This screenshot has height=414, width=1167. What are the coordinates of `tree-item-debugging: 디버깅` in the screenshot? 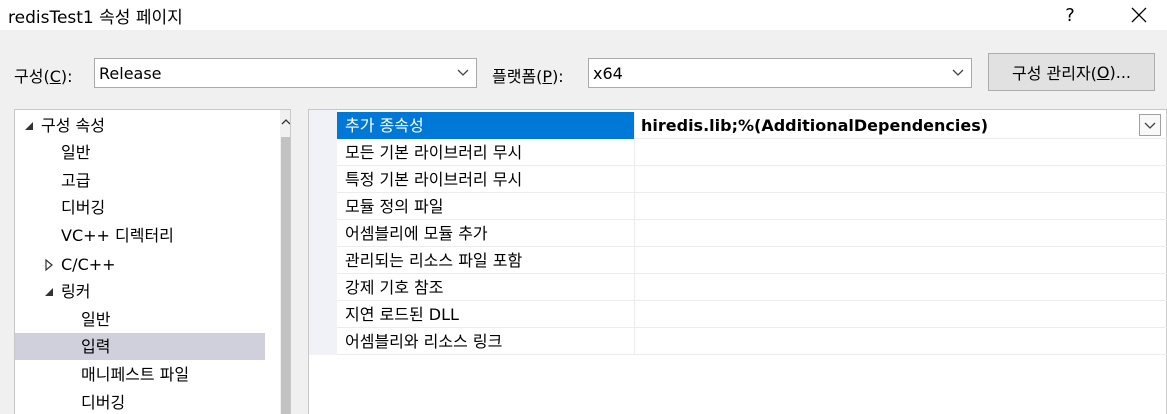 It's located at (140, 207).